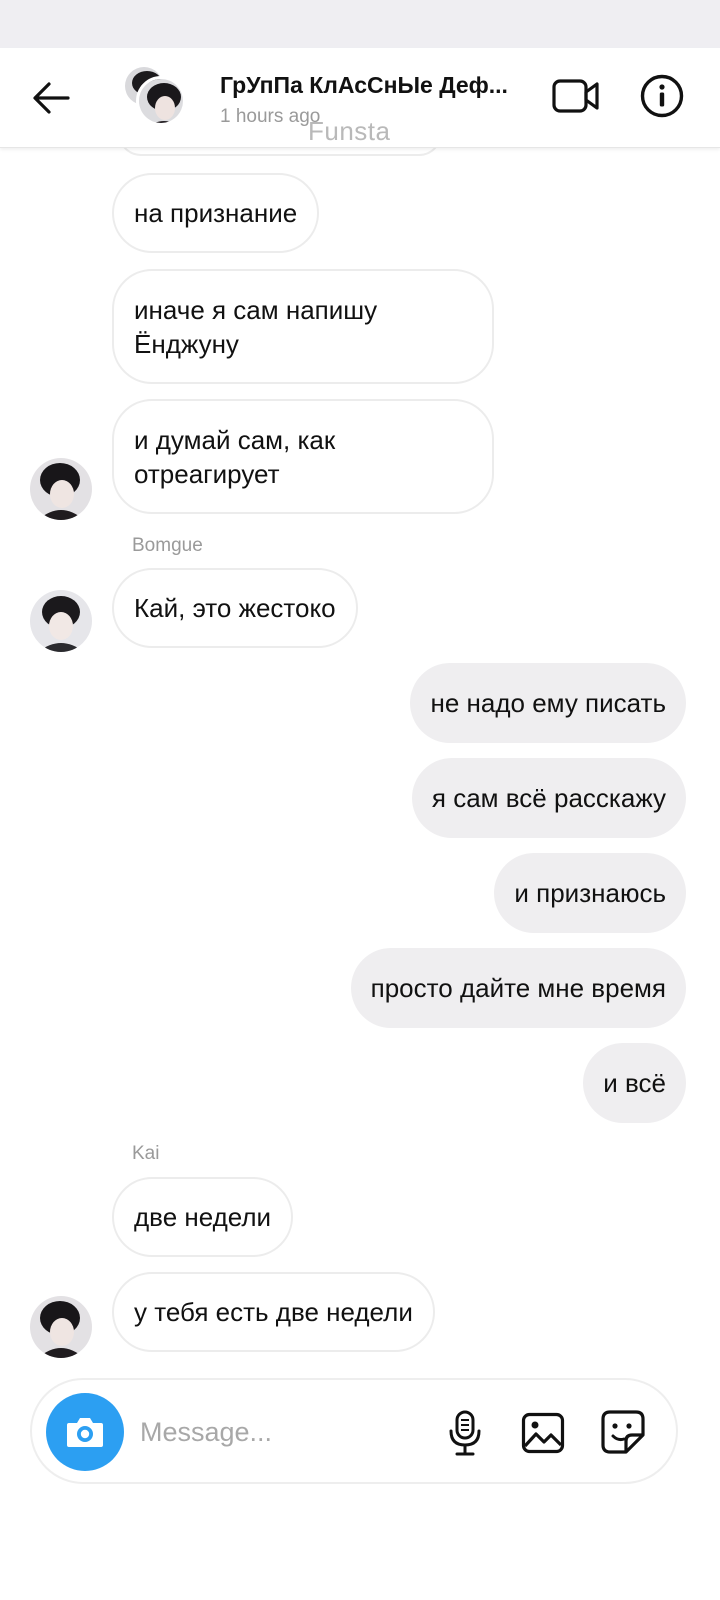  I want to click on group-avatar, so click(157, 99).